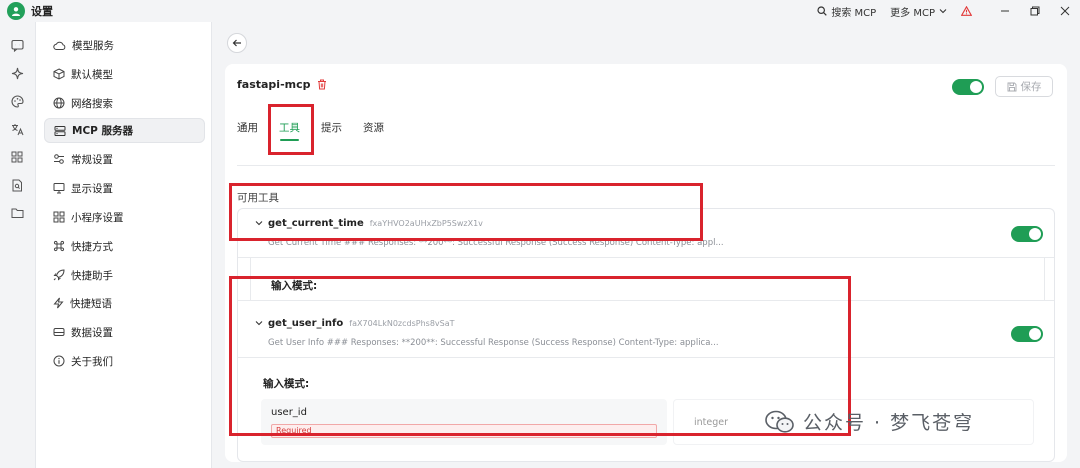  I want to click on save-button: 保存, so click(1024, 86).